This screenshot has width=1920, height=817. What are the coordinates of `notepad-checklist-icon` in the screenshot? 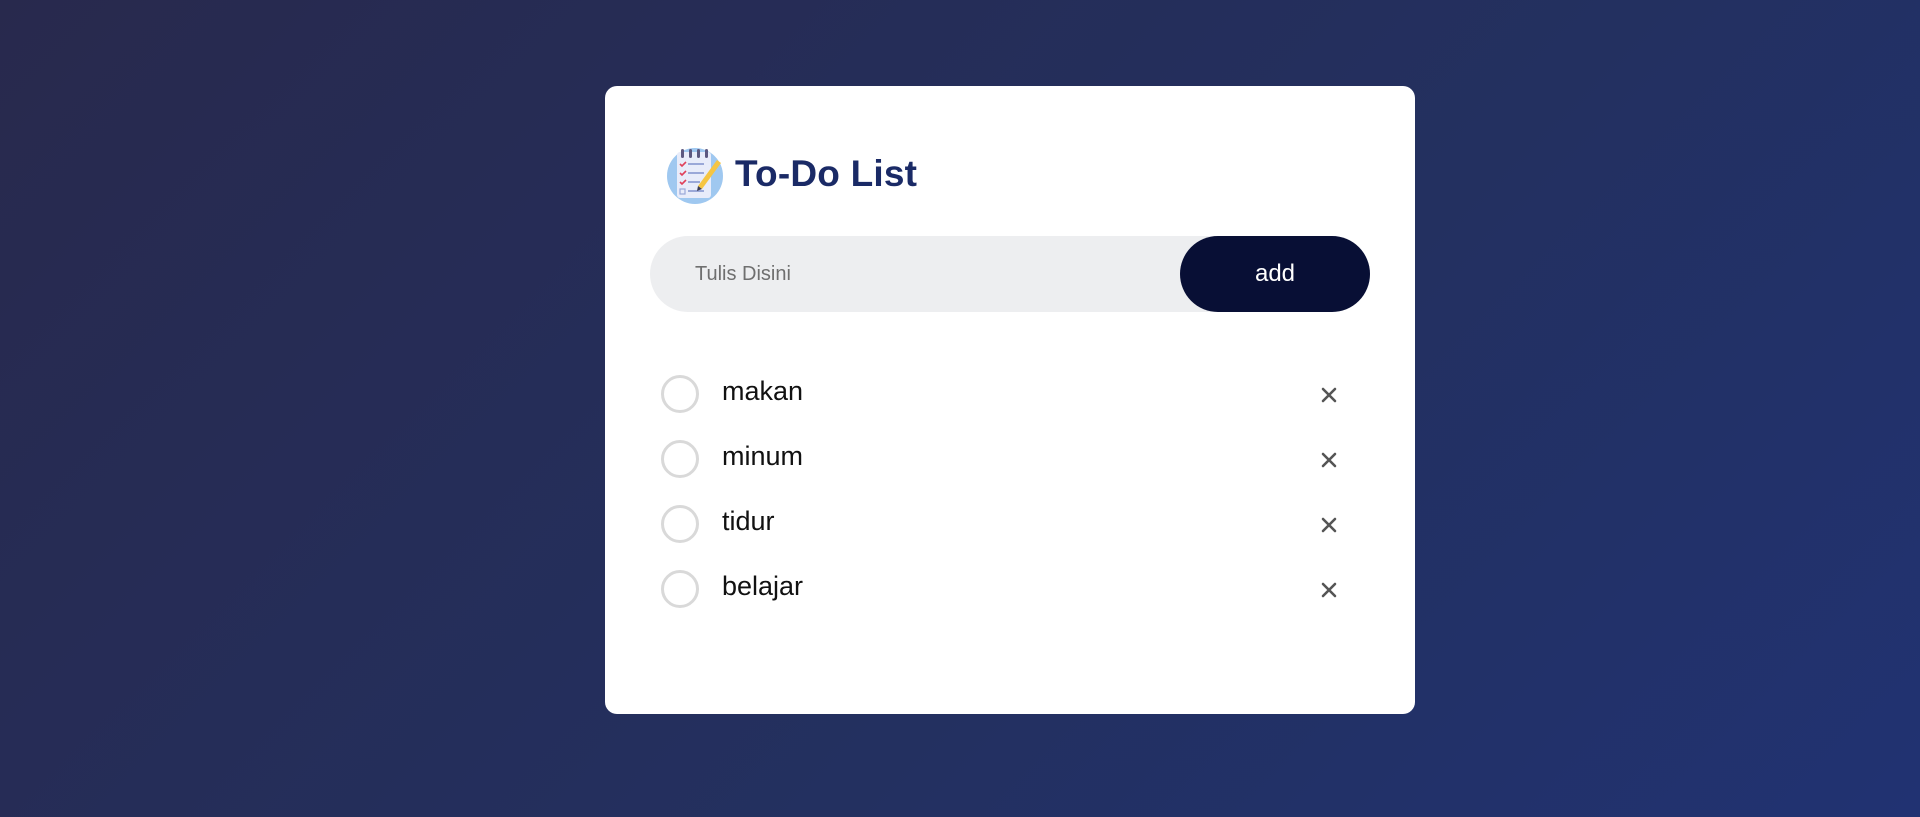 It's located at (695, 176).